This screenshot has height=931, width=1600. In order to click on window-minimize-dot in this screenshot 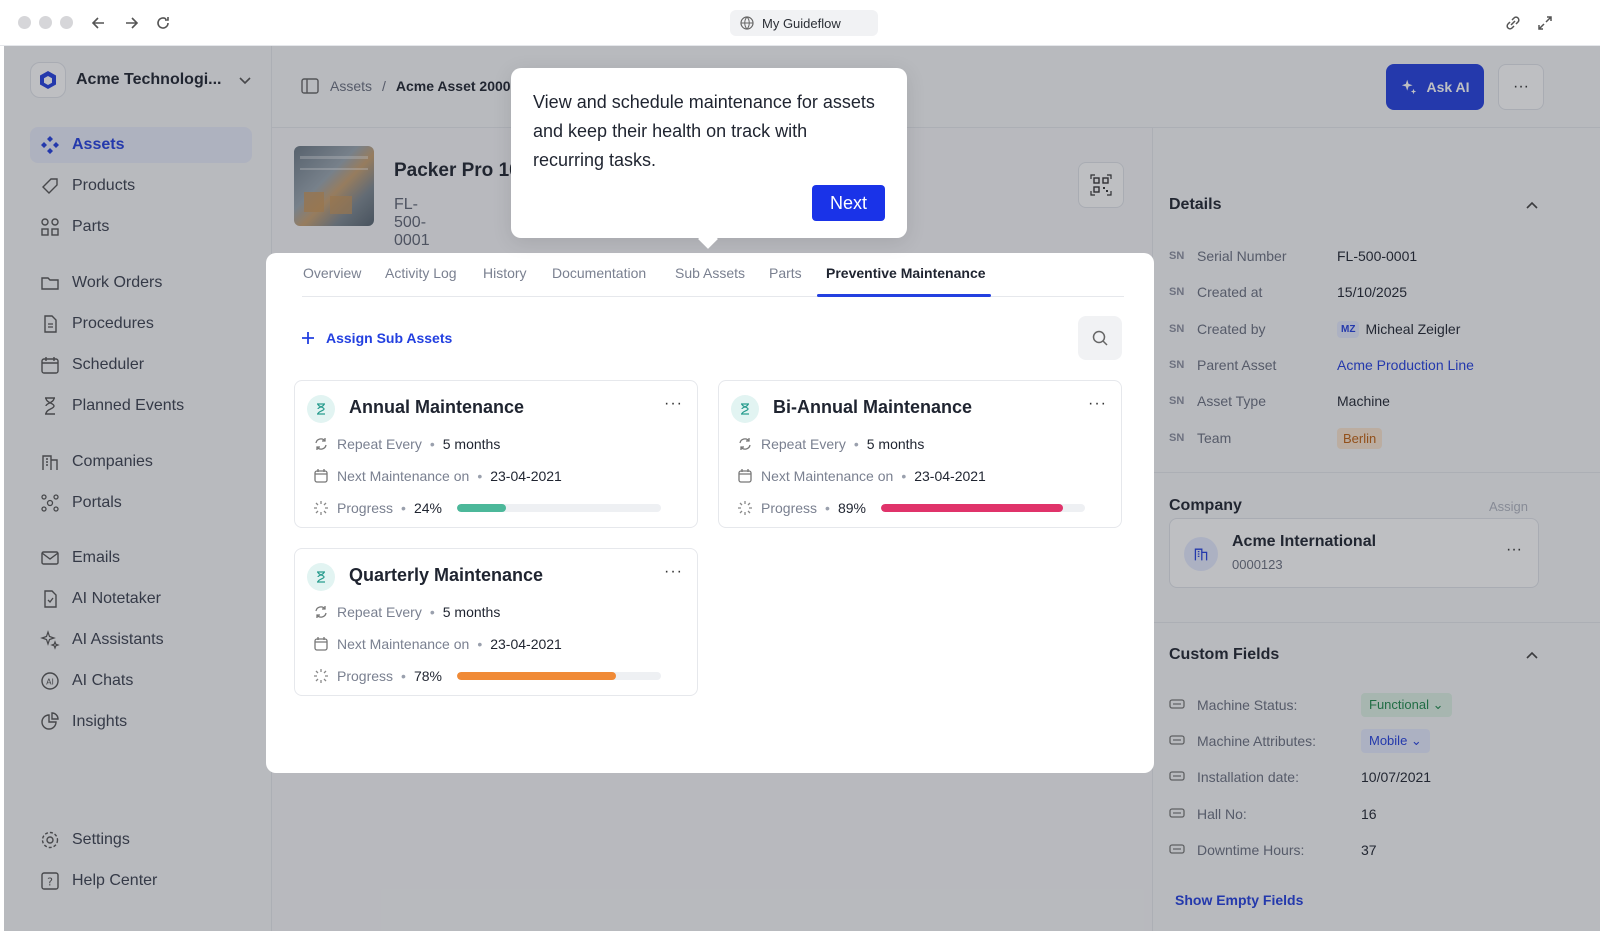, I will do `click(45, 22)`.